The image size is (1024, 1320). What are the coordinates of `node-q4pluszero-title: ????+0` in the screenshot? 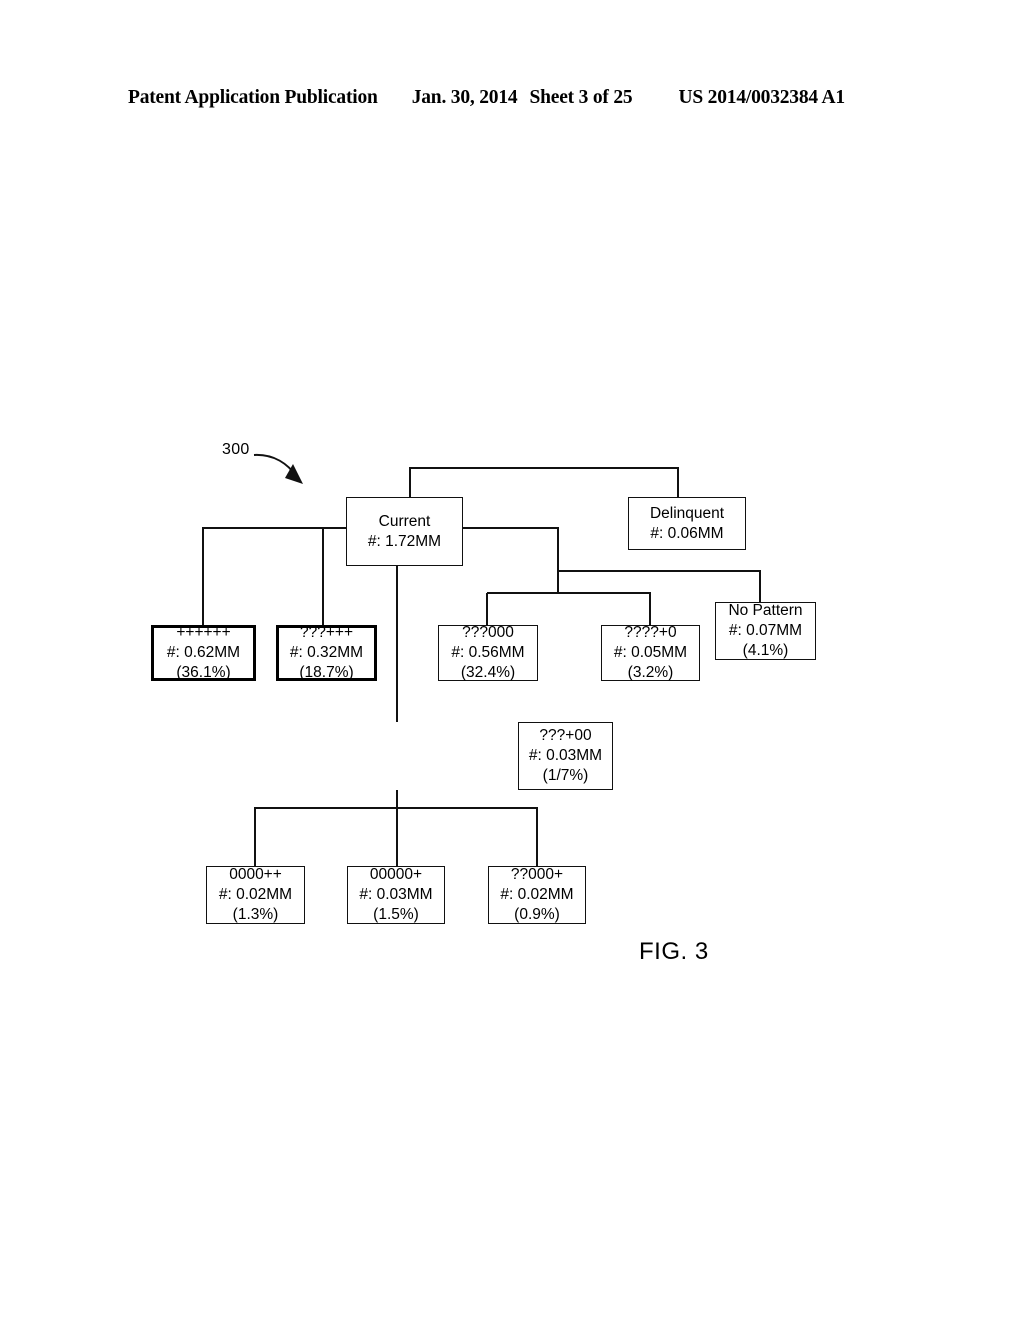 It's located at (650, 633).